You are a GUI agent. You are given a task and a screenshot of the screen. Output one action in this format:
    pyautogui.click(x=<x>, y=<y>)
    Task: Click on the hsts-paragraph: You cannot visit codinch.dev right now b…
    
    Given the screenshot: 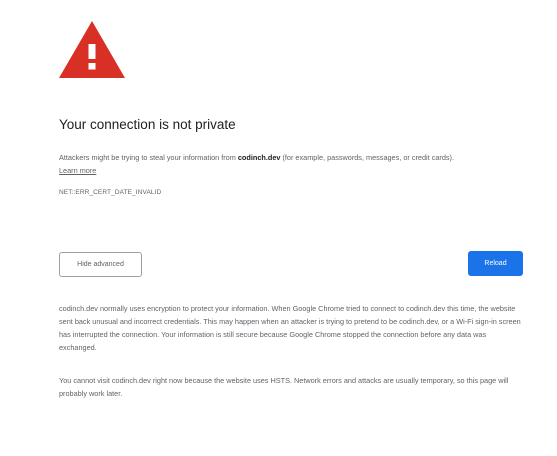 What is the action you would take?
    pyautogui.click(x=284, y=387)
    